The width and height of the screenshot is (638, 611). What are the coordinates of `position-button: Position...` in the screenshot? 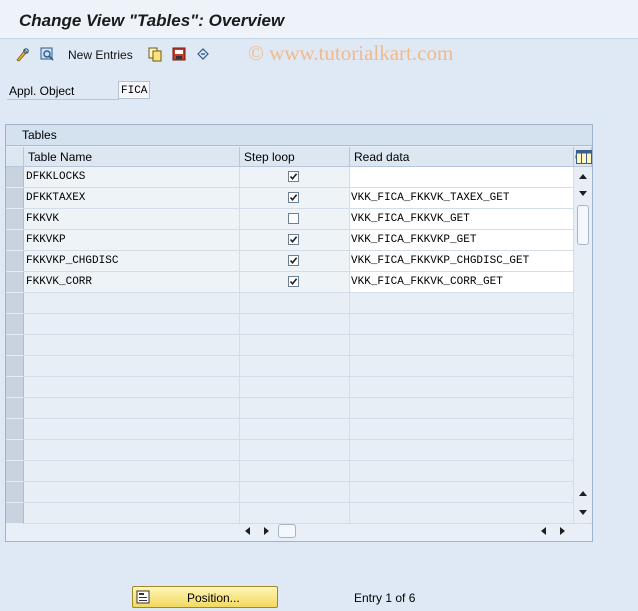 It's located at (205, 597).